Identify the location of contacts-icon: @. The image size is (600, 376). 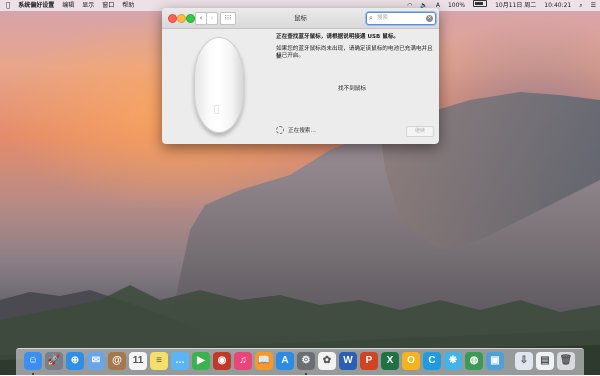
(117, 361).